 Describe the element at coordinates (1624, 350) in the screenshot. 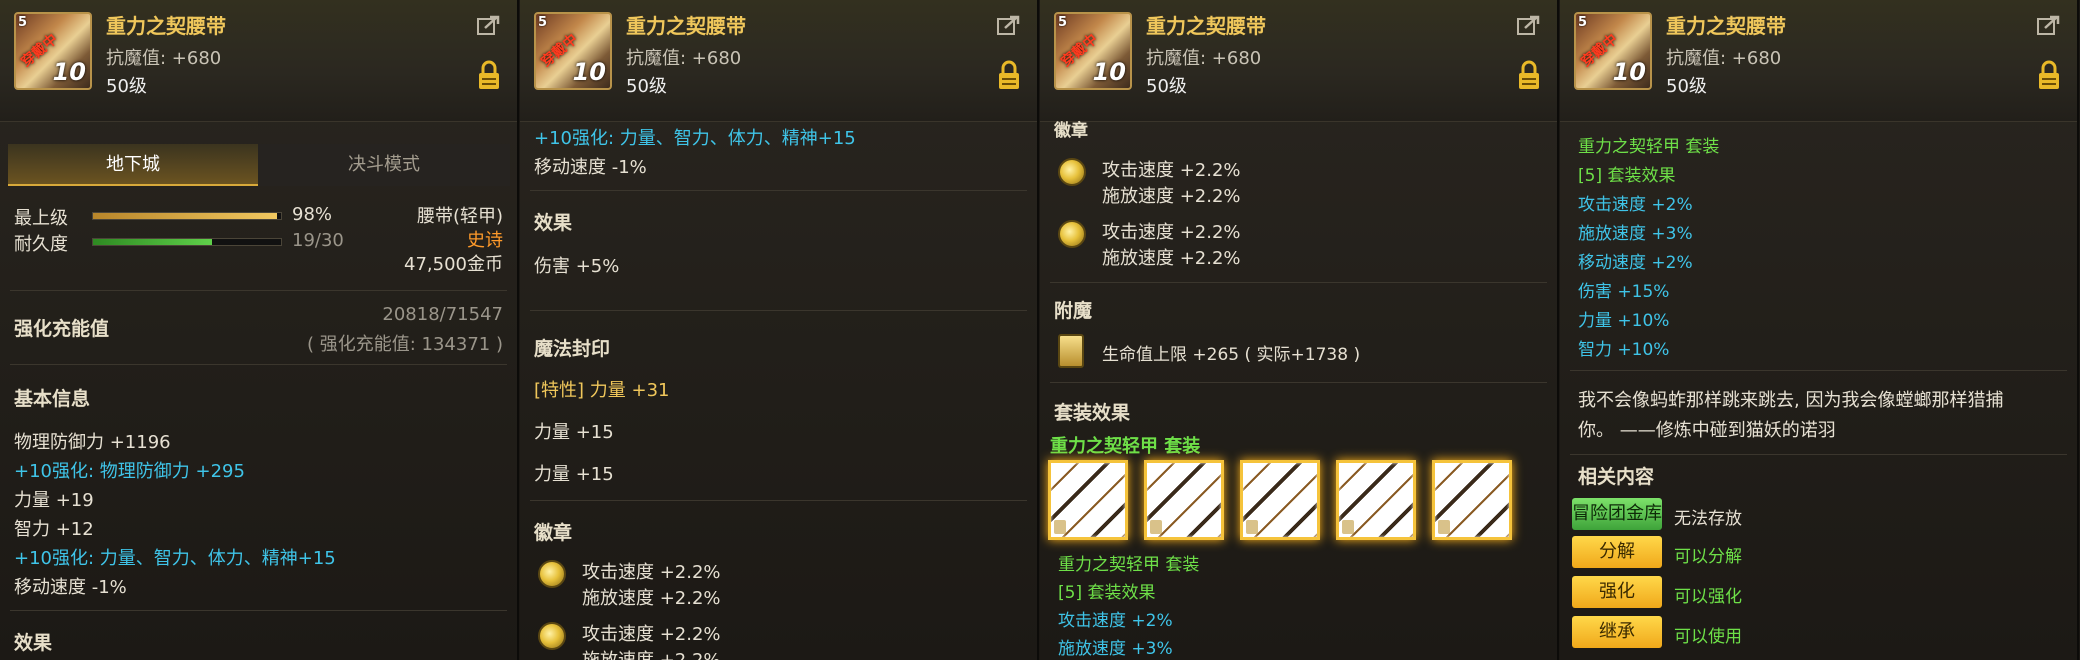

I see `set-line: 智力 +10%` at that location.